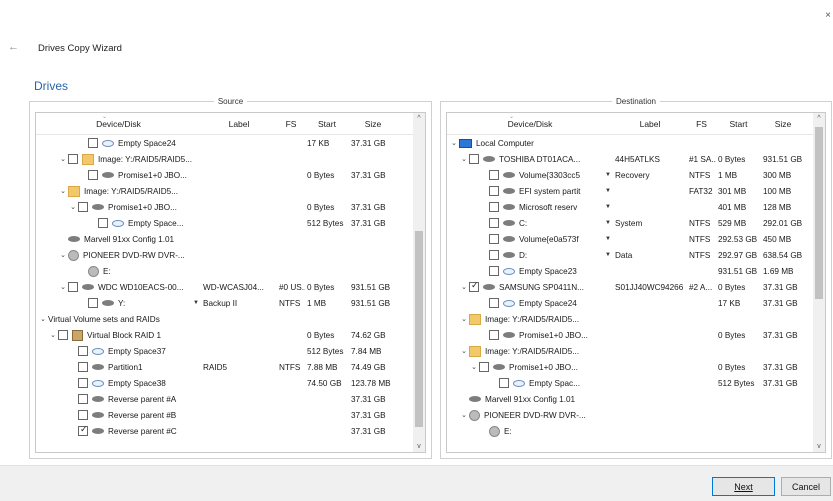 The width and height of the screenshot is (833, 501). What do you see at coordinates (630, 191) in the screenshot?
I see `tree-row: EFI system partit ▼ FAT32 301 MB 100 MB` at bounding box center [630, 191].